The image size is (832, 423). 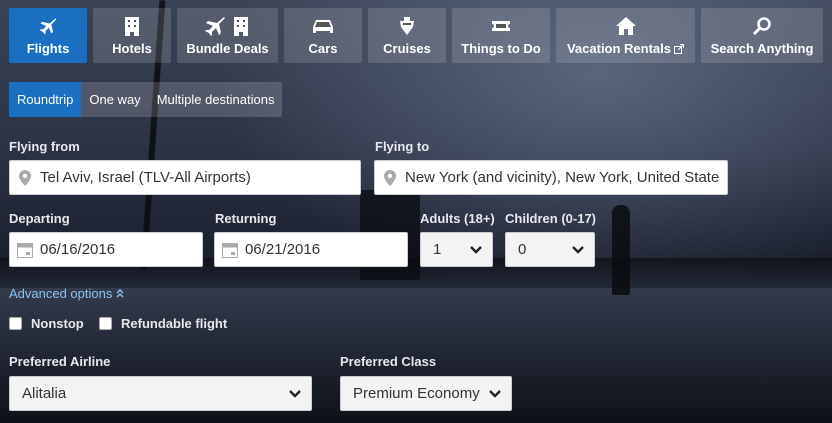 I want to click on children-value: 0, so click(x=522, y=249).